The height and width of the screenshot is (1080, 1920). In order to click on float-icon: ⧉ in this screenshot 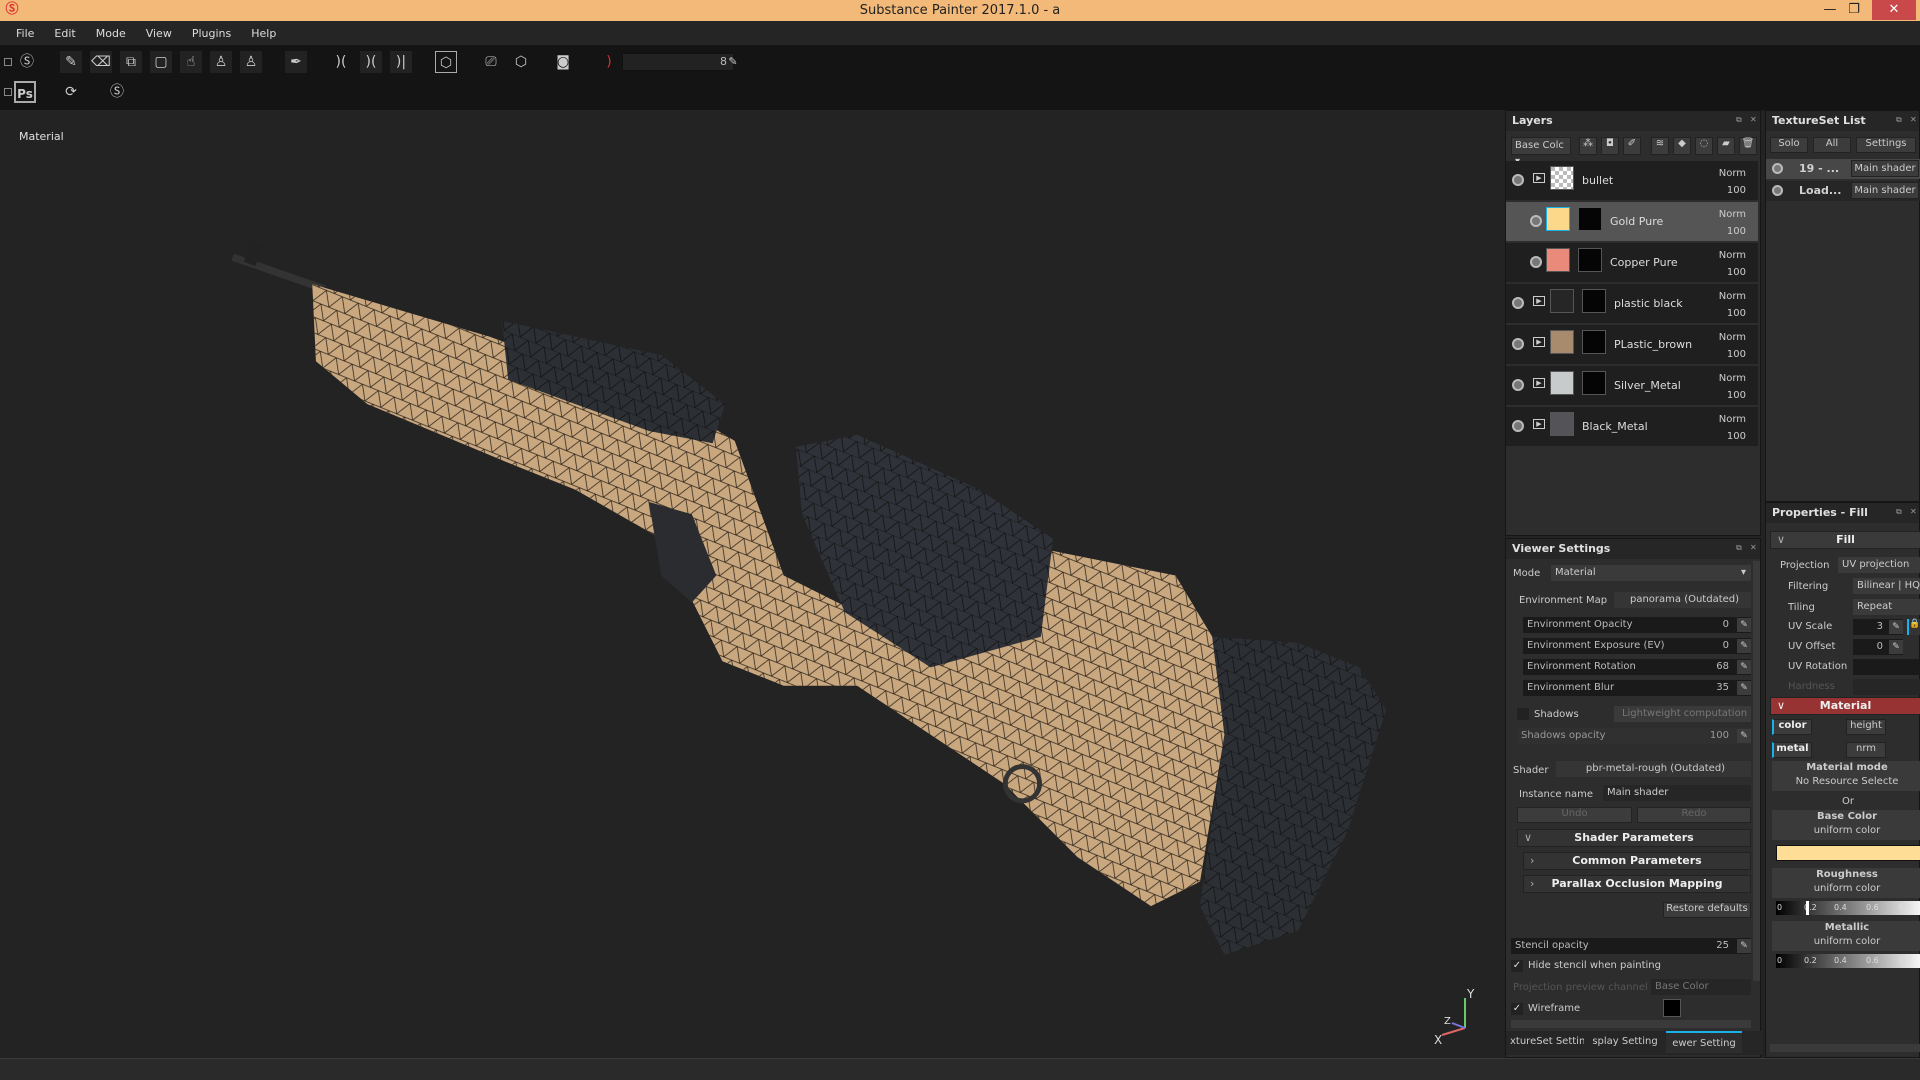, I will do `click(1899, 120)`.